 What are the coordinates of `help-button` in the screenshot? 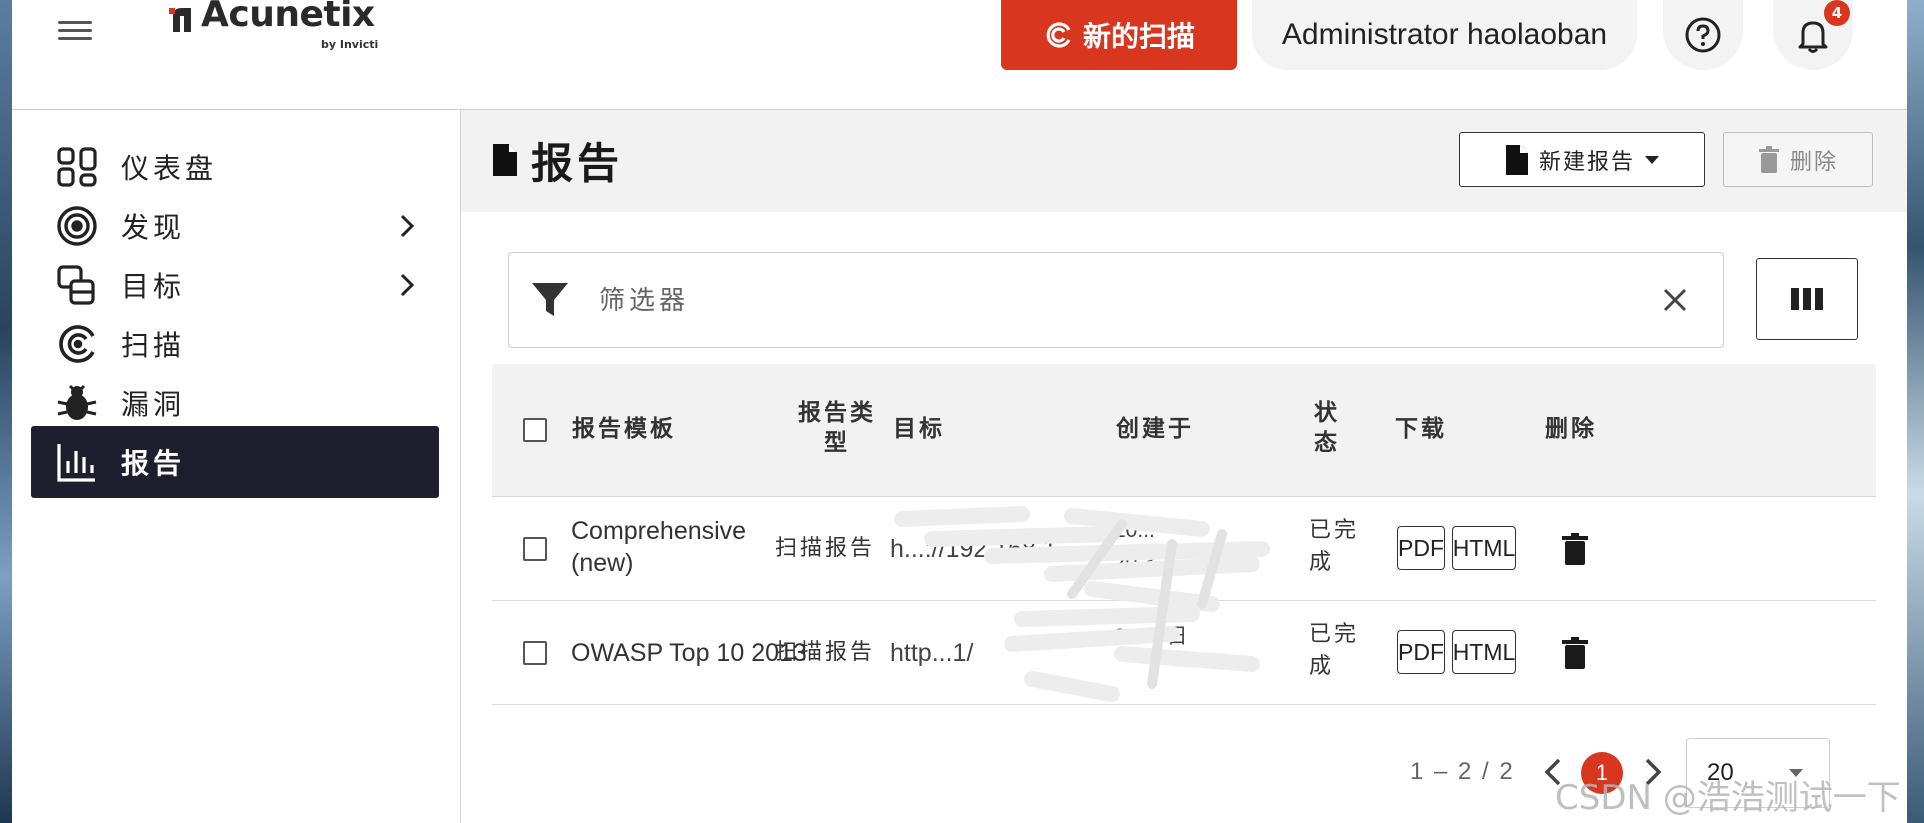 It's located at (1703, 35).